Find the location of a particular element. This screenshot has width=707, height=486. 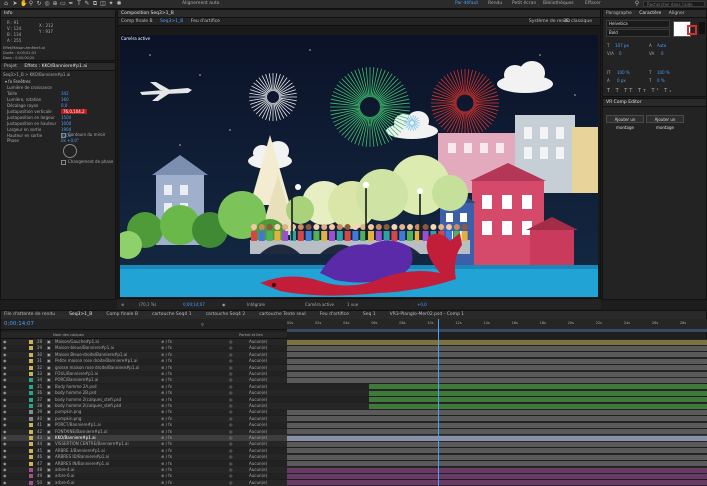

baseline-value: 0 px is located at coordinates (621, 80).